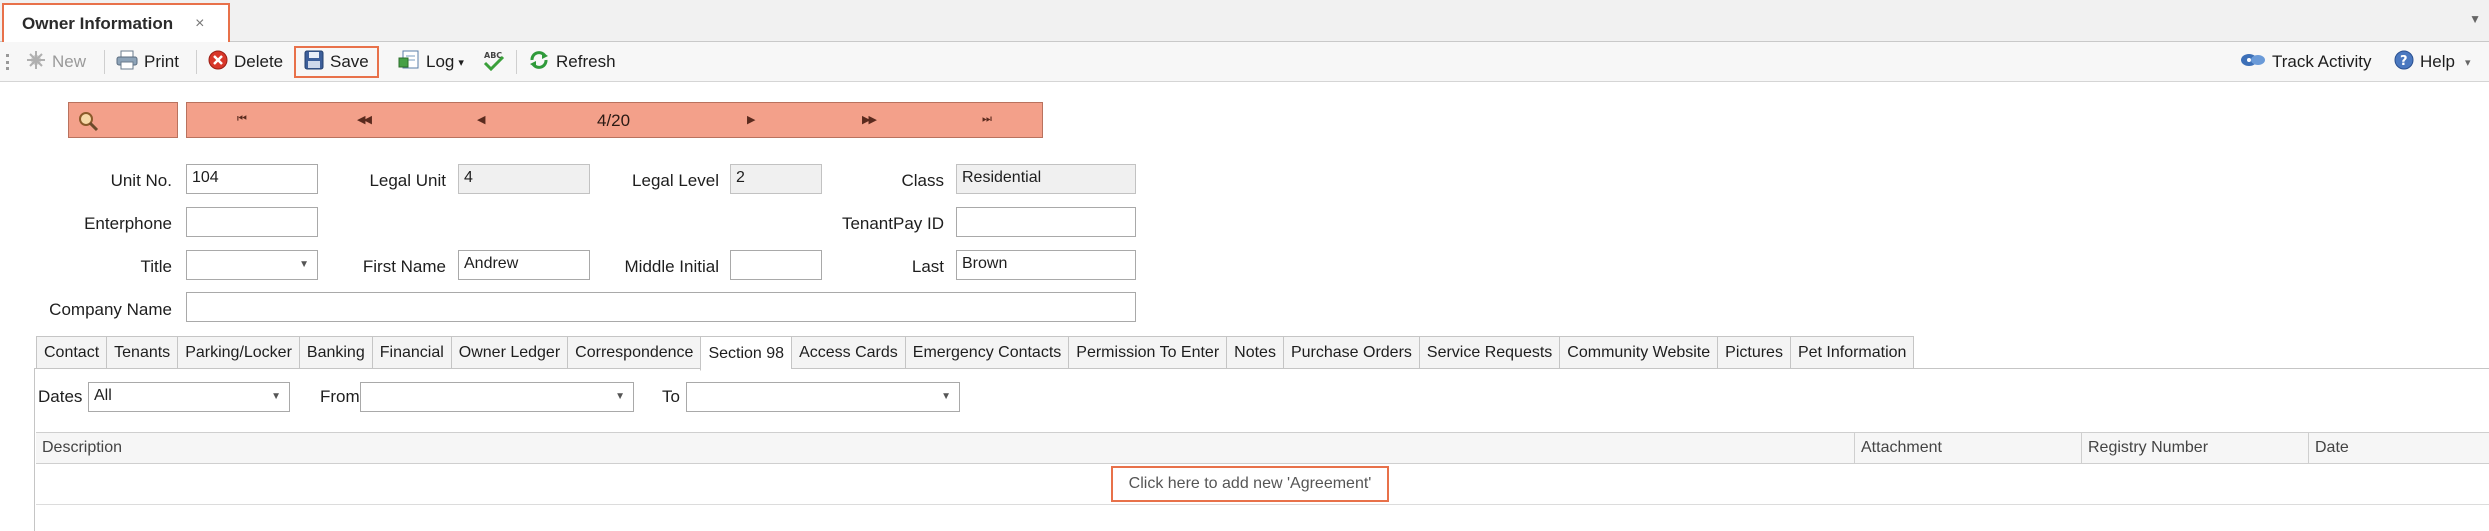 The width and height of the screenshot is (2489, 531). I want to click on add-new-agreement-row: Click here to add new 'Agreement', so click(1250, 484).